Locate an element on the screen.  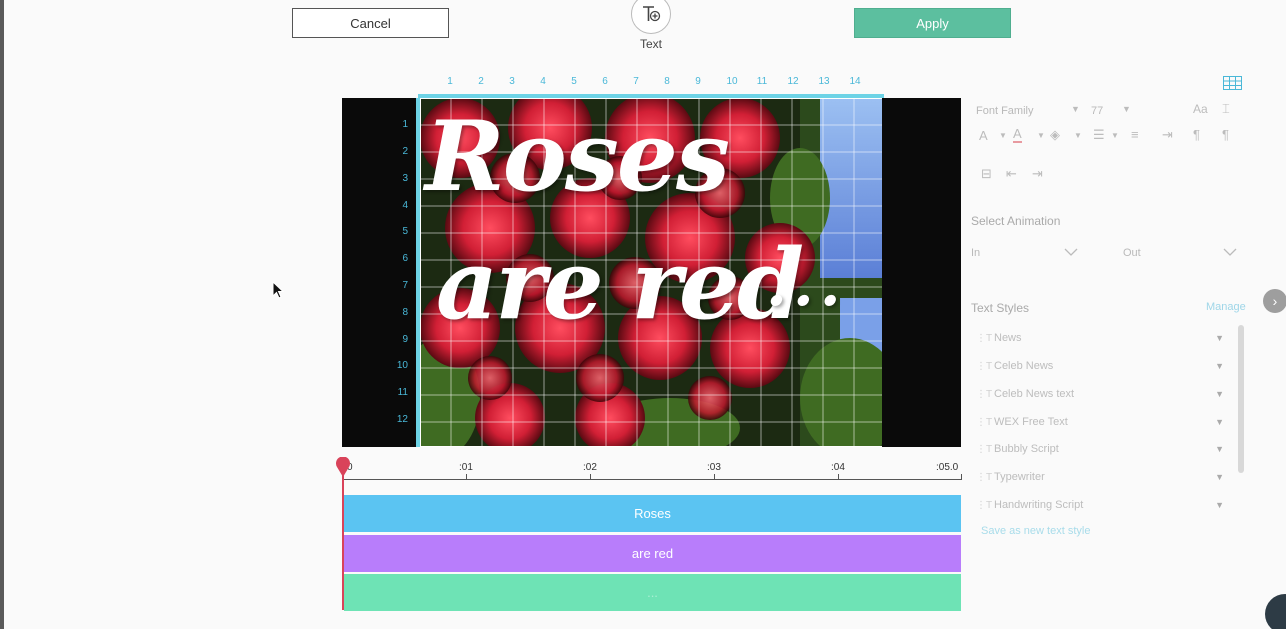
font-family-dropdown-icon: ▼ is located at coordinates (1075, 109).